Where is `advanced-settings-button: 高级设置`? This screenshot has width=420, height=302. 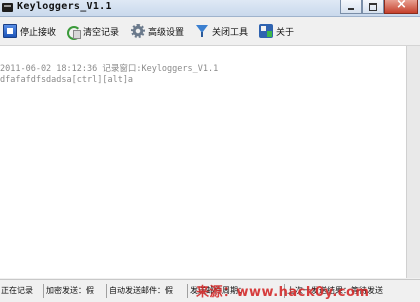
advanced-settings-button: 高级设置 is located at coordinates (157, 31).